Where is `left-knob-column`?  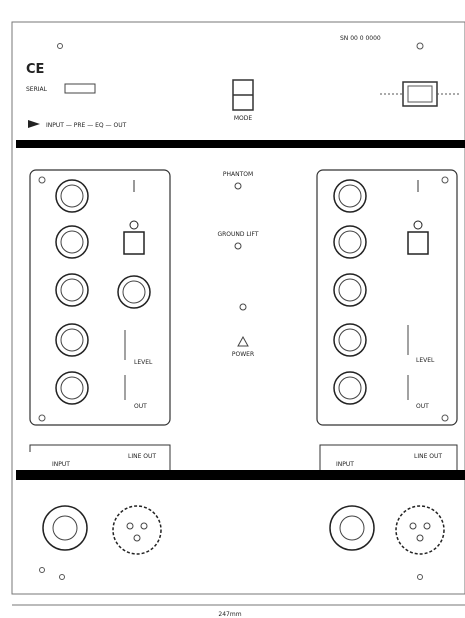 left-knob-column is located at coordinates (72, 292).